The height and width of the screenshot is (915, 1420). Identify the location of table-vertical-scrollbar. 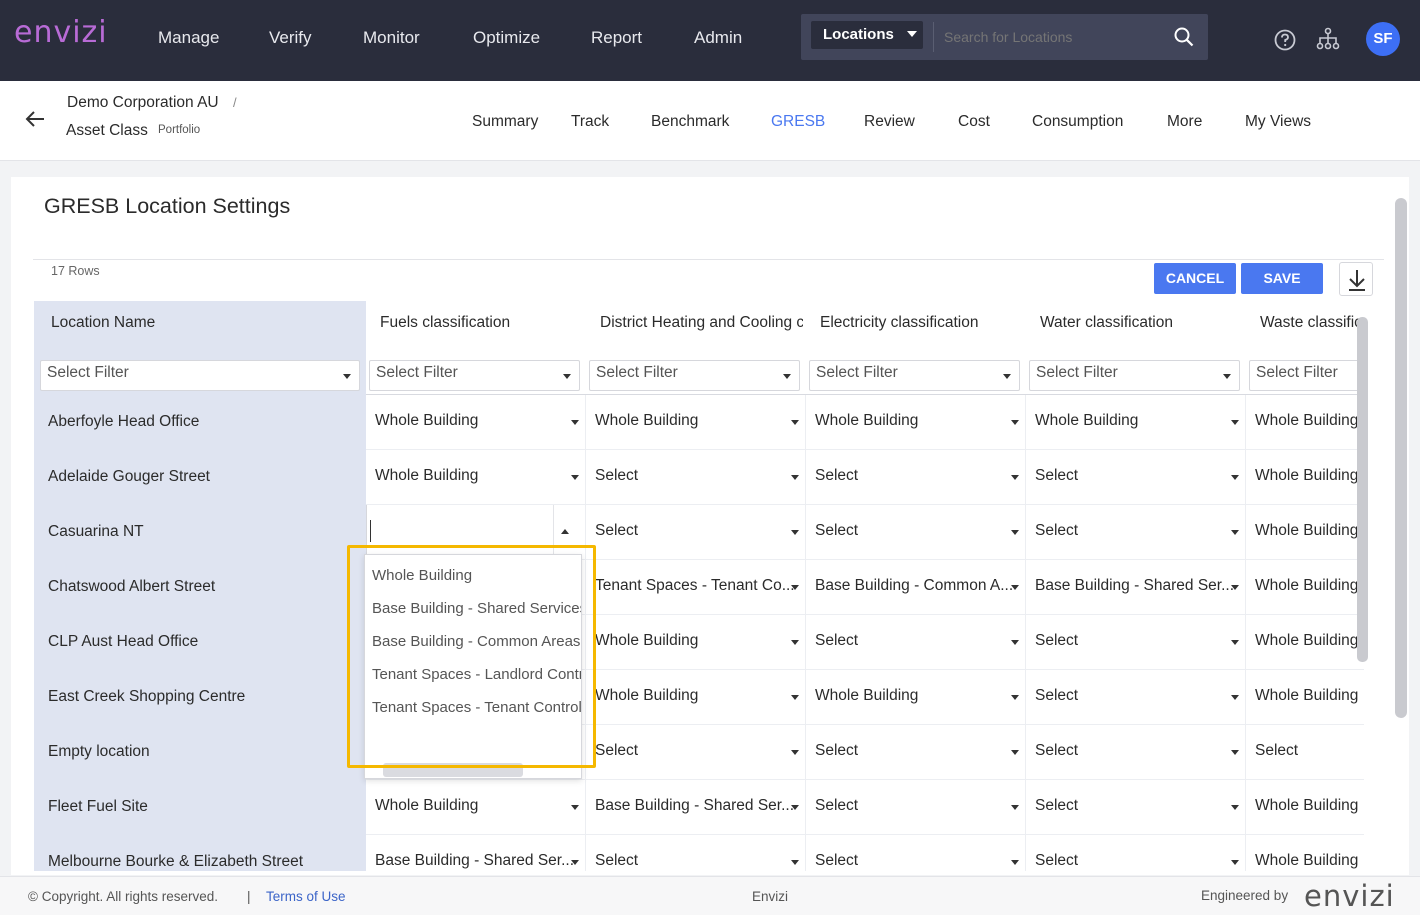
(1363, 490).